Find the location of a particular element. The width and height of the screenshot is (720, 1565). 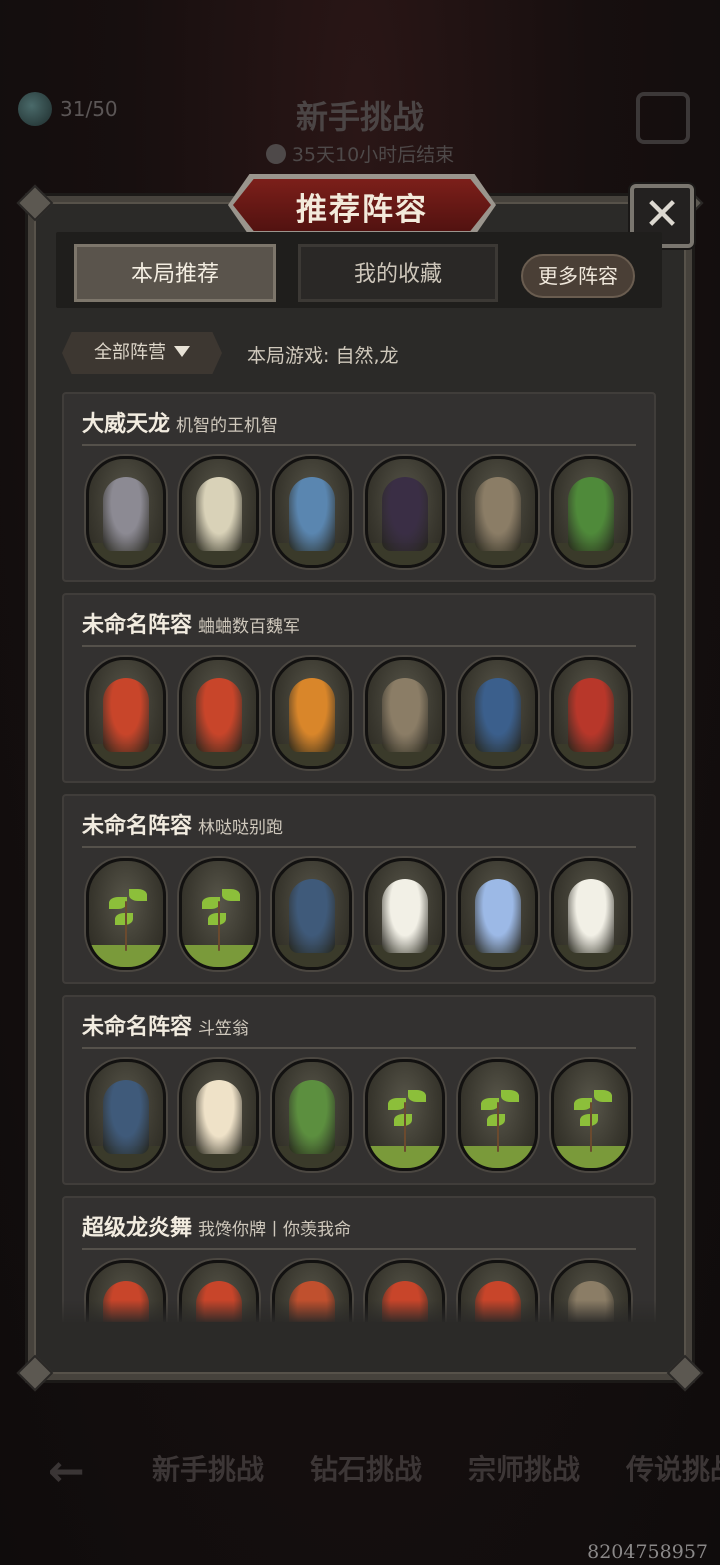

lineup-author: 林哒哒别跑 is located at coordinates (241, 828).